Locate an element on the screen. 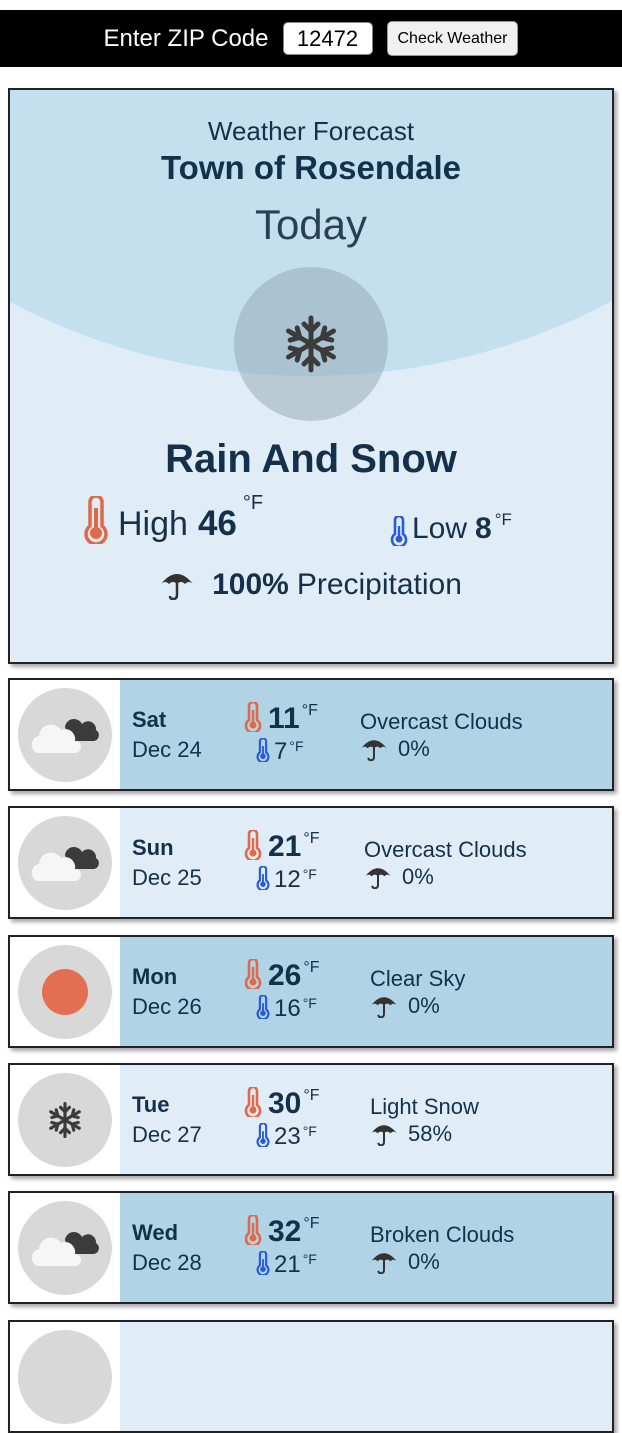  forecast-day: Sun is located at coordinates (153, 847).